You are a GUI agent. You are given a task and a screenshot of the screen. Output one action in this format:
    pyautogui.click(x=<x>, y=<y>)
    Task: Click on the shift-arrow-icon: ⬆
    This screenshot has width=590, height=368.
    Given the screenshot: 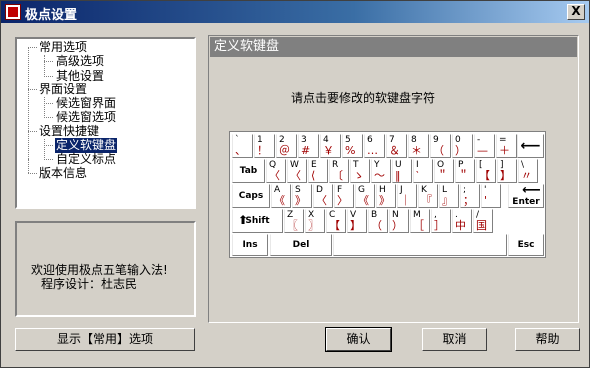 What is the action you would take?
    pyautogui.click(x=243, y=220)
    